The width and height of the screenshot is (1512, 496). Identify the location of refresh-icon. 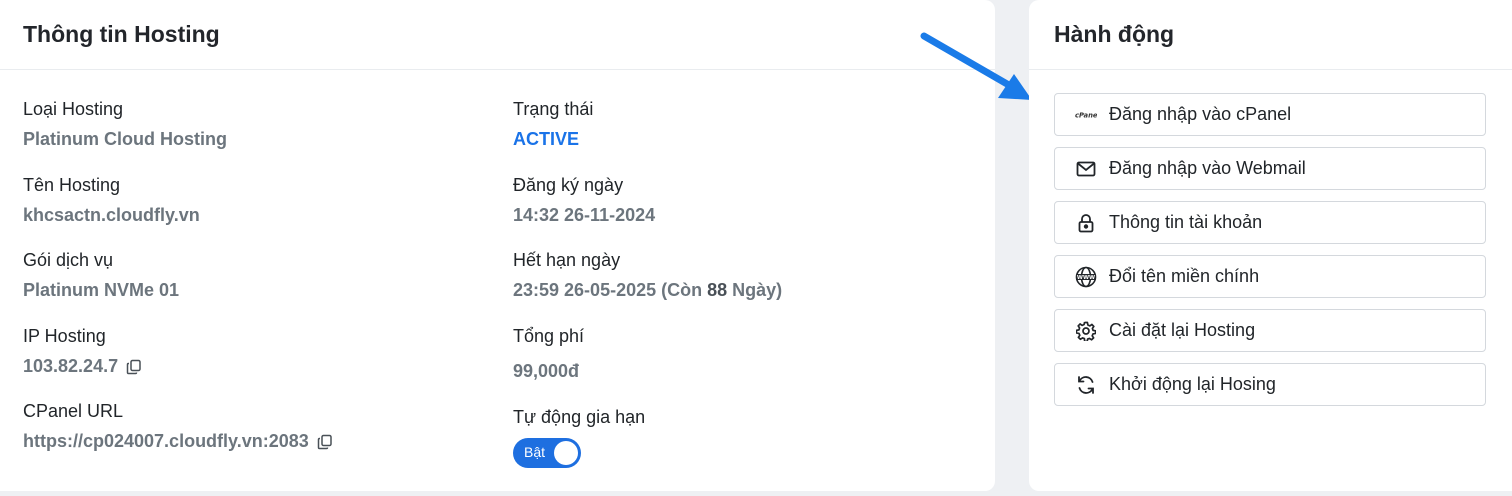
(1086, 385).